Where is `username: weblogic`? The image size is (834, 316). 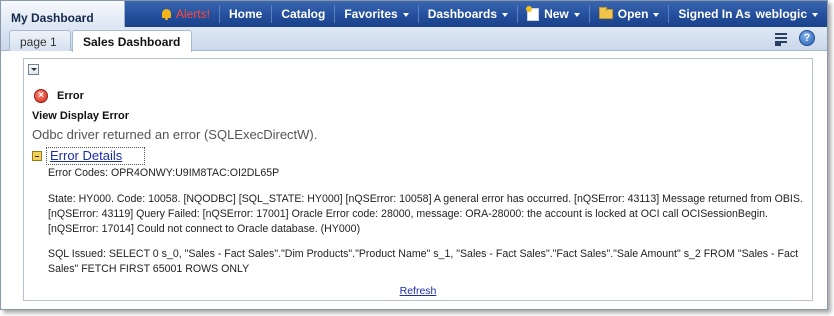
username: weblogic is located at coordinates (781, 14).